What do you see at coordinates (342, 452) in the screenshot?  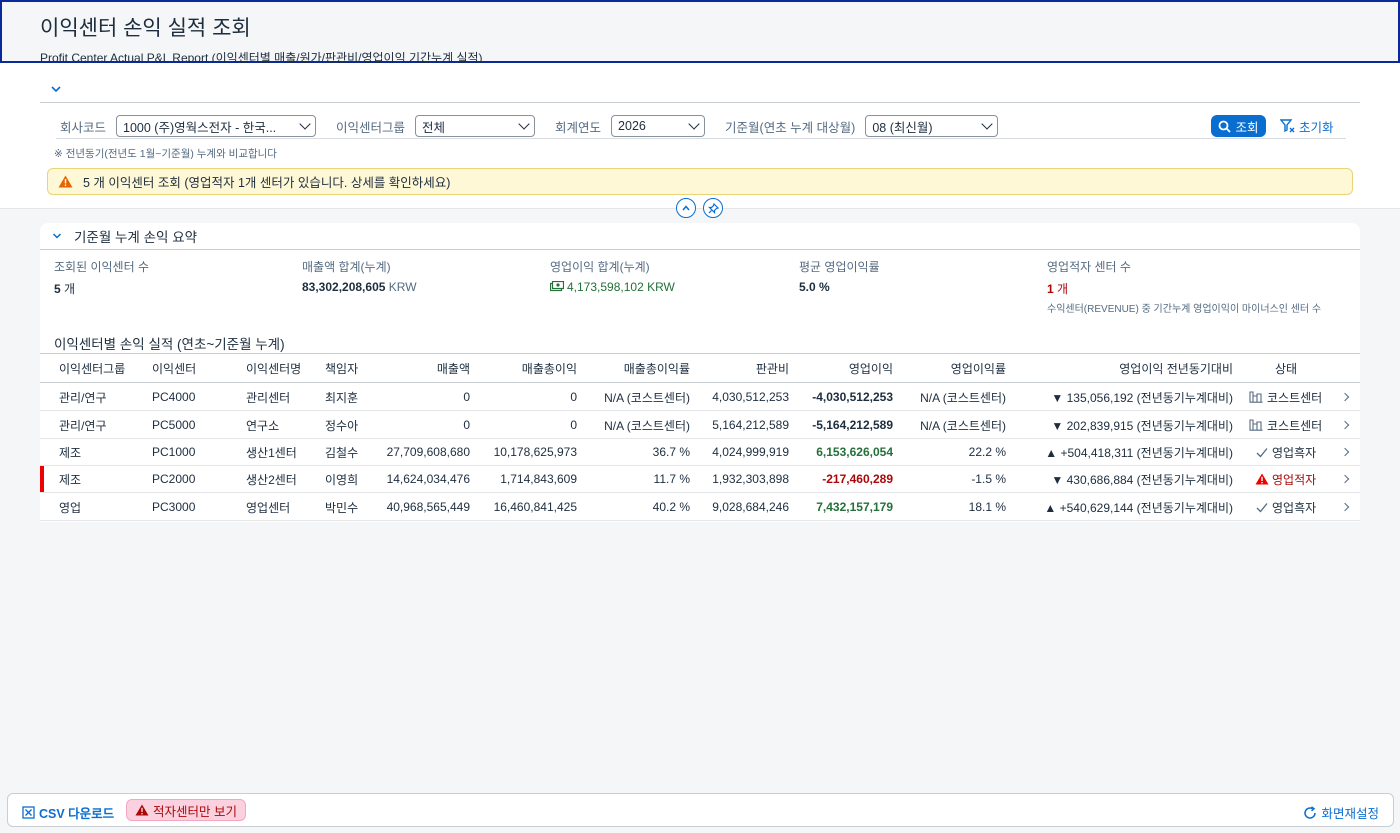 I see `cell-owner: 김철수` at bounding box center [342, 452].